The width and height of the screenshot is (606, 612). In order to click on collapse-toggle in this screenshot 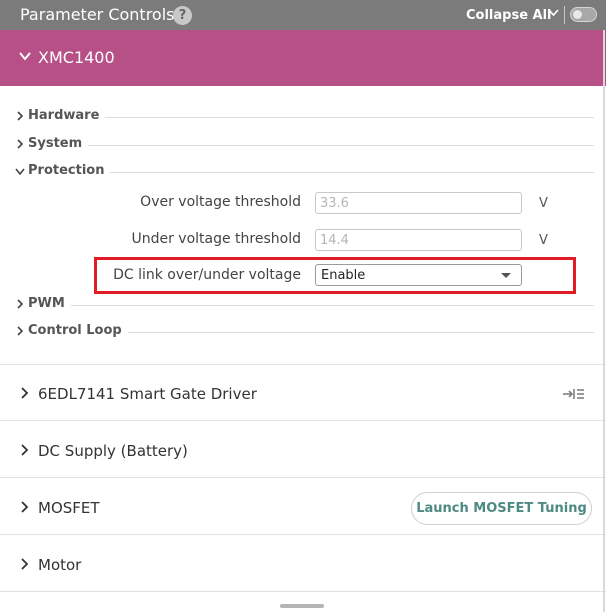, I will do `click(583, 14)`.